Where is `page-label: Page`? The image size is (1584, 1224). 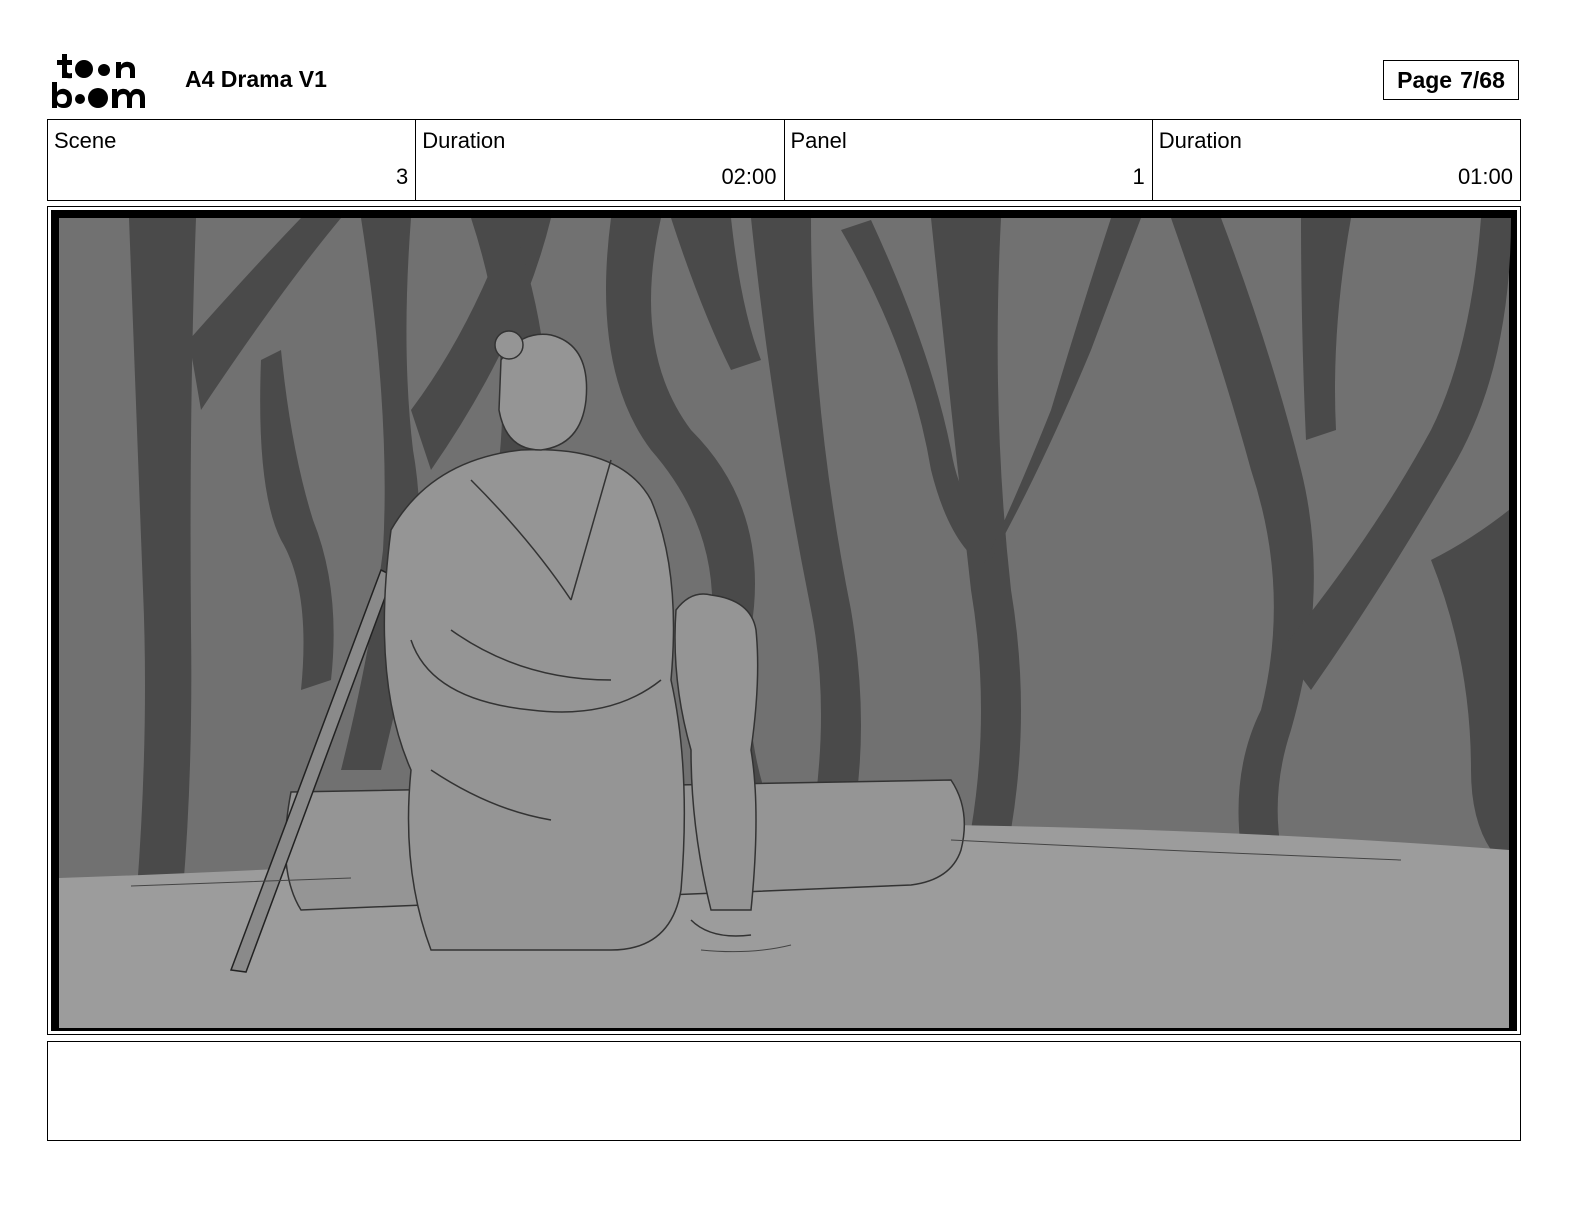 page-label: Page is located at coordinates (1425, 79).